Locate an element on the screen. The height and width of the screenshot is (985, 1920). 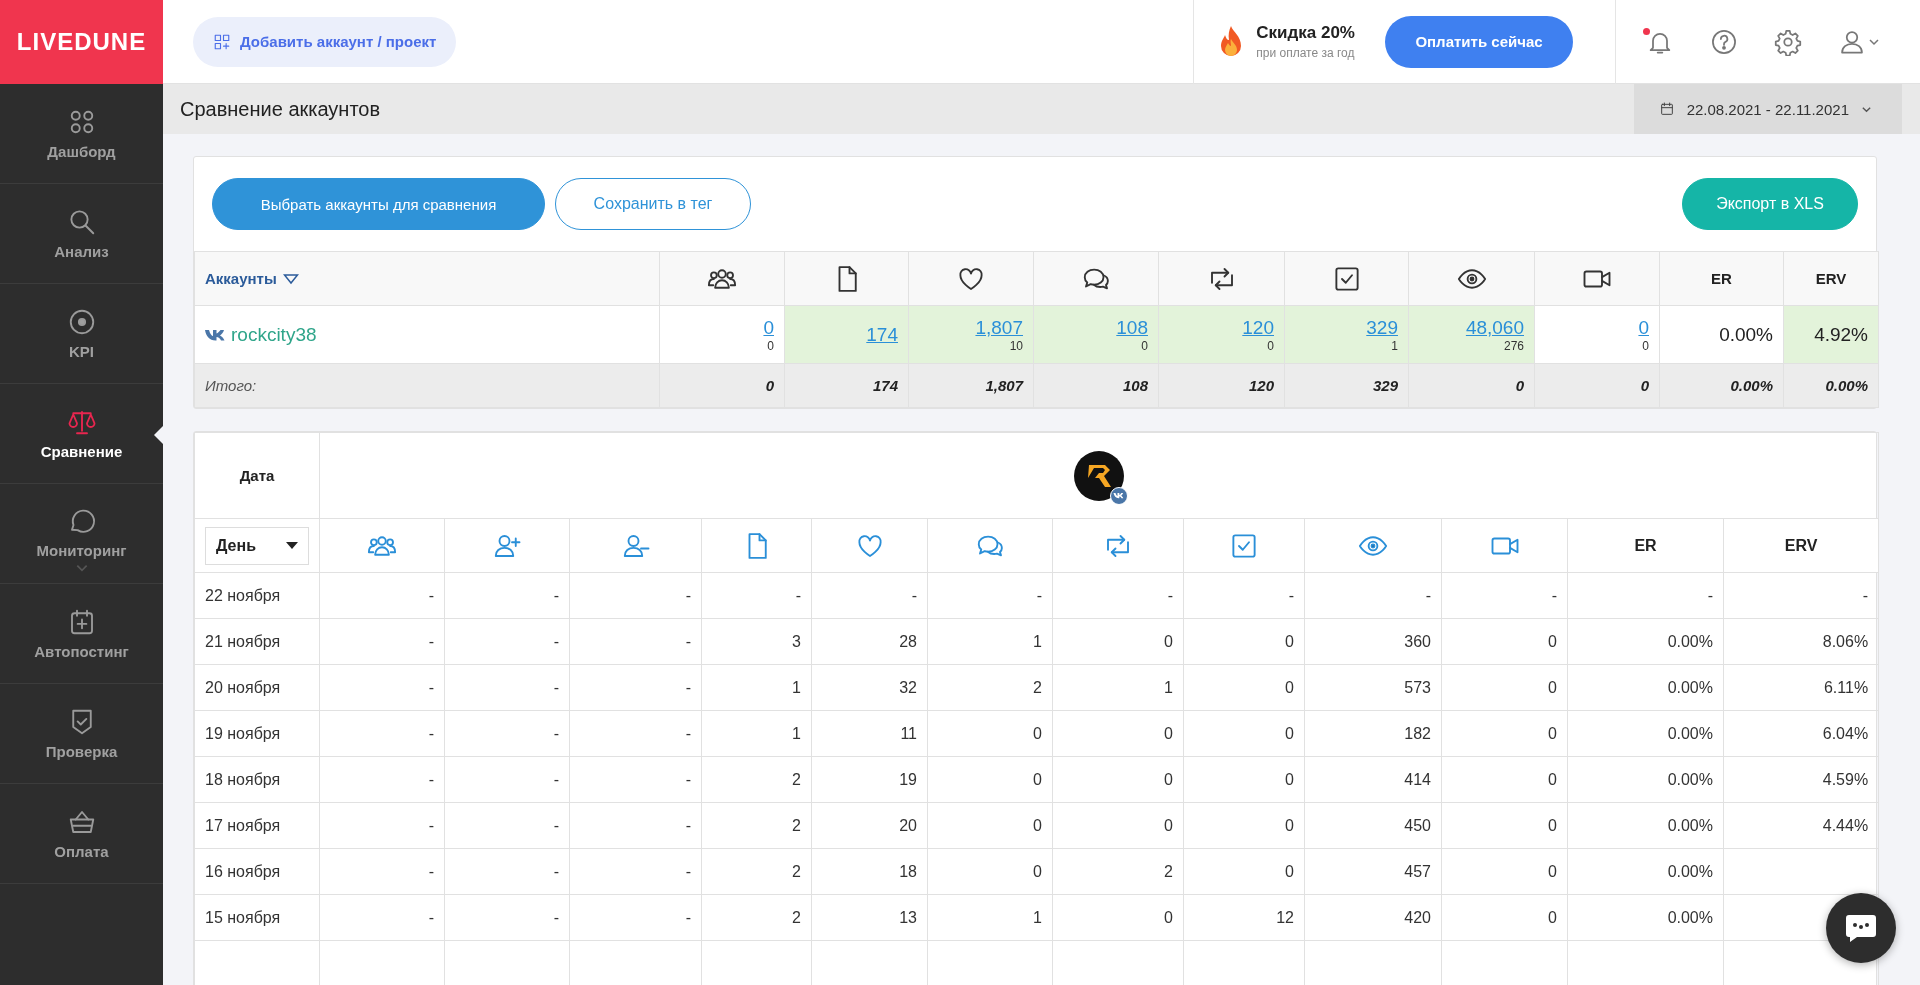
metric-subvalue: 1 is located at coordinates (1394, 345).